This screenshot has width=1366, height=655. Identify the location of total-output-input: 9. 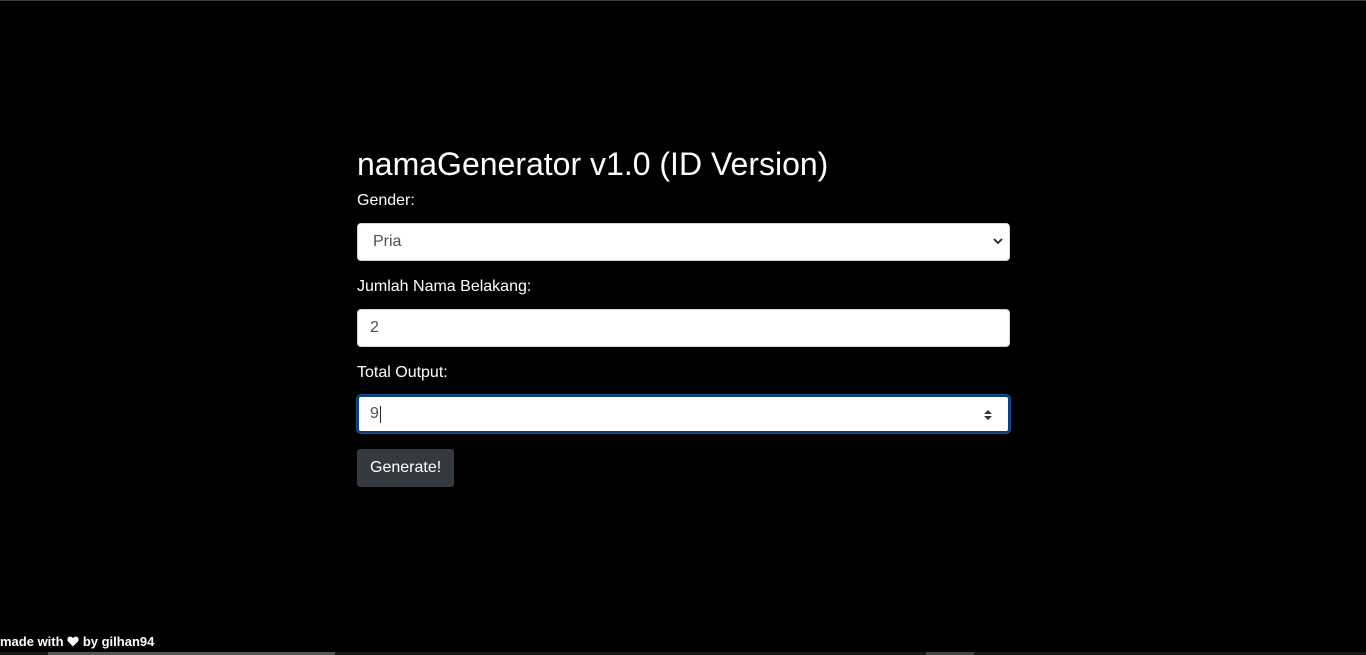
(683, 414).